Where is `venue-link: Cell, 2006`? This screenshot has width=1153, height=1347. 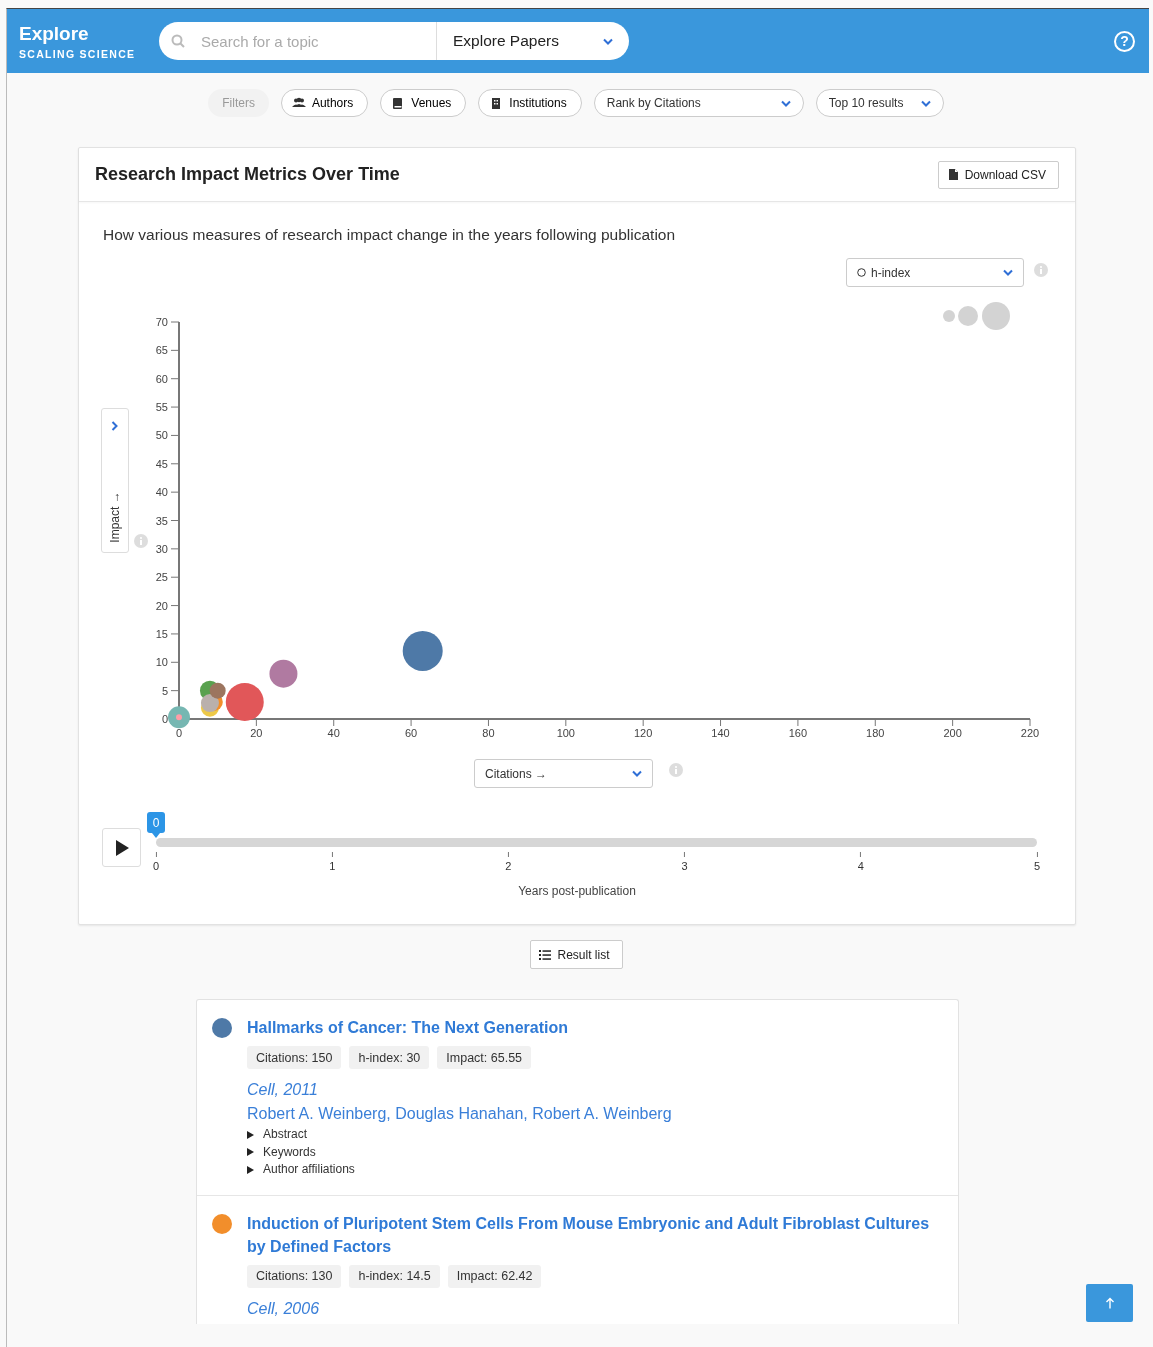 venue-link: Cell, 2006 is located at coordinates (283, 1308).